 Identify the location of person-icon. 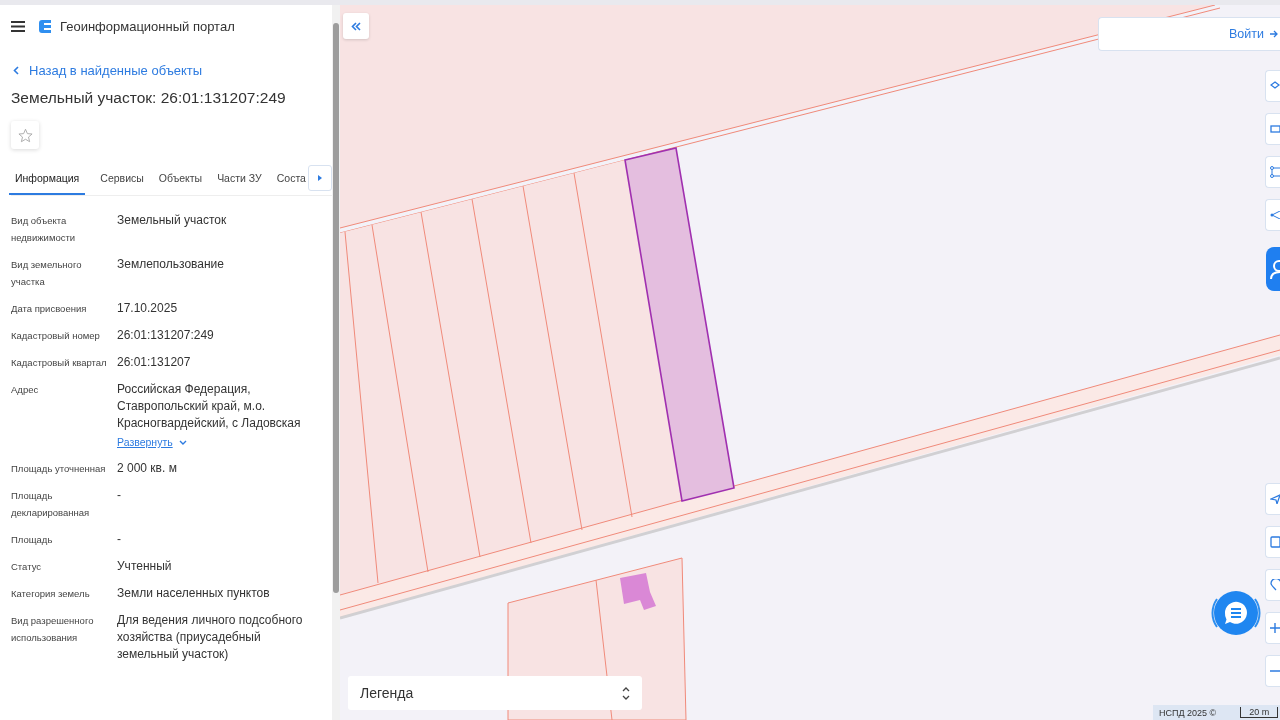
(1275, 269).